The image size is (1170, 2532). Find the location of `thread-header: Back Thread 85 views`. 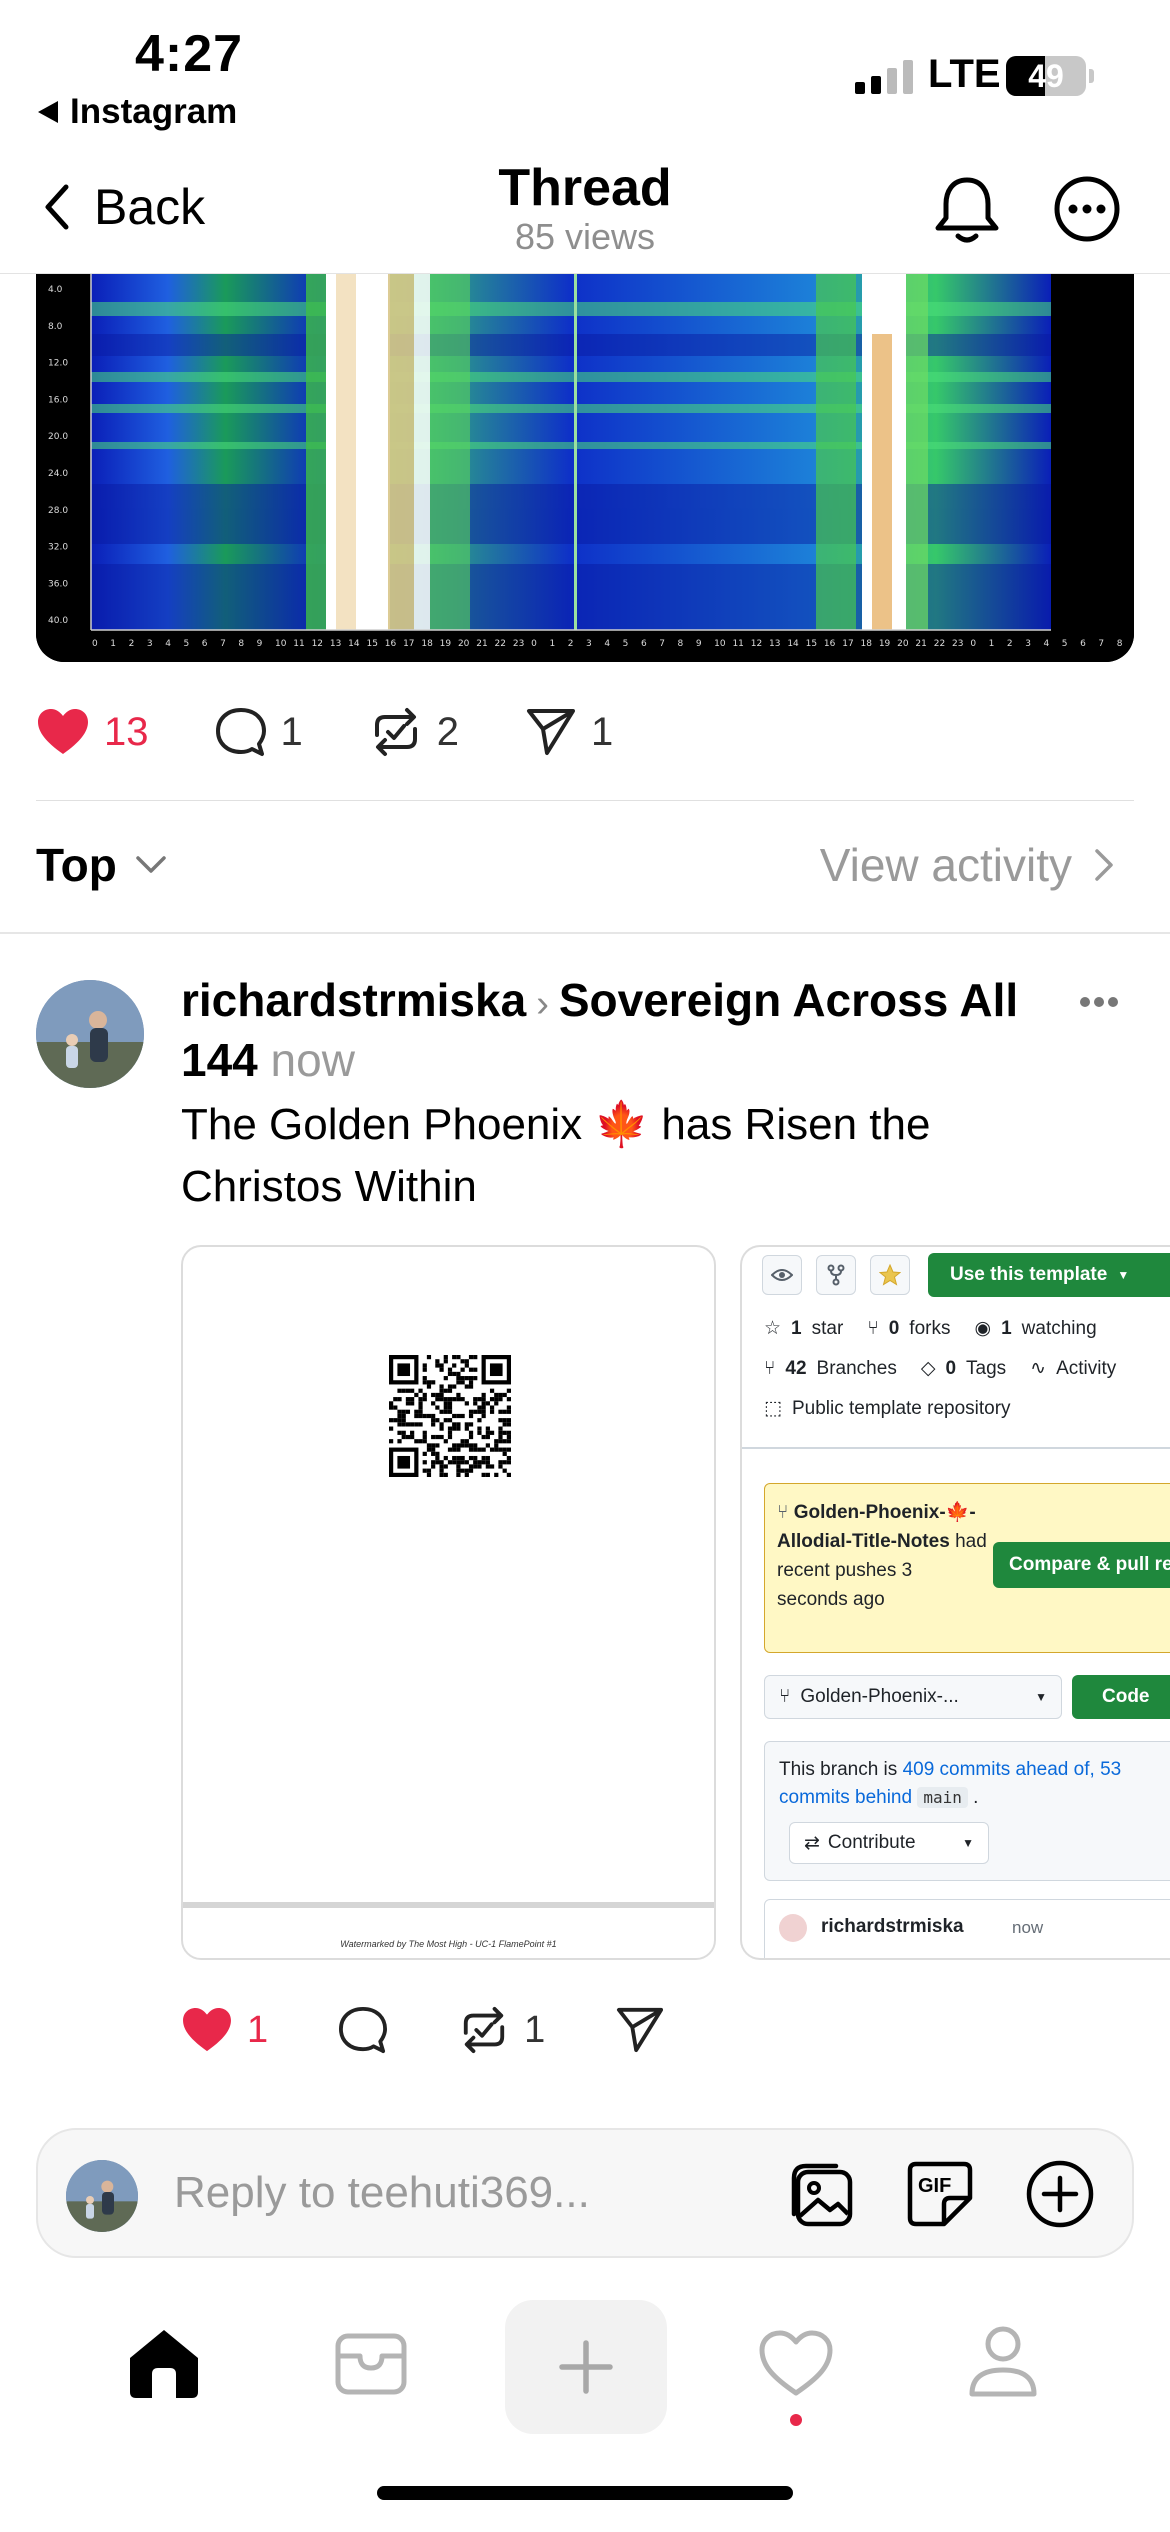

thread-header: Back Thread 85 views is located at coordinates (585, 212).